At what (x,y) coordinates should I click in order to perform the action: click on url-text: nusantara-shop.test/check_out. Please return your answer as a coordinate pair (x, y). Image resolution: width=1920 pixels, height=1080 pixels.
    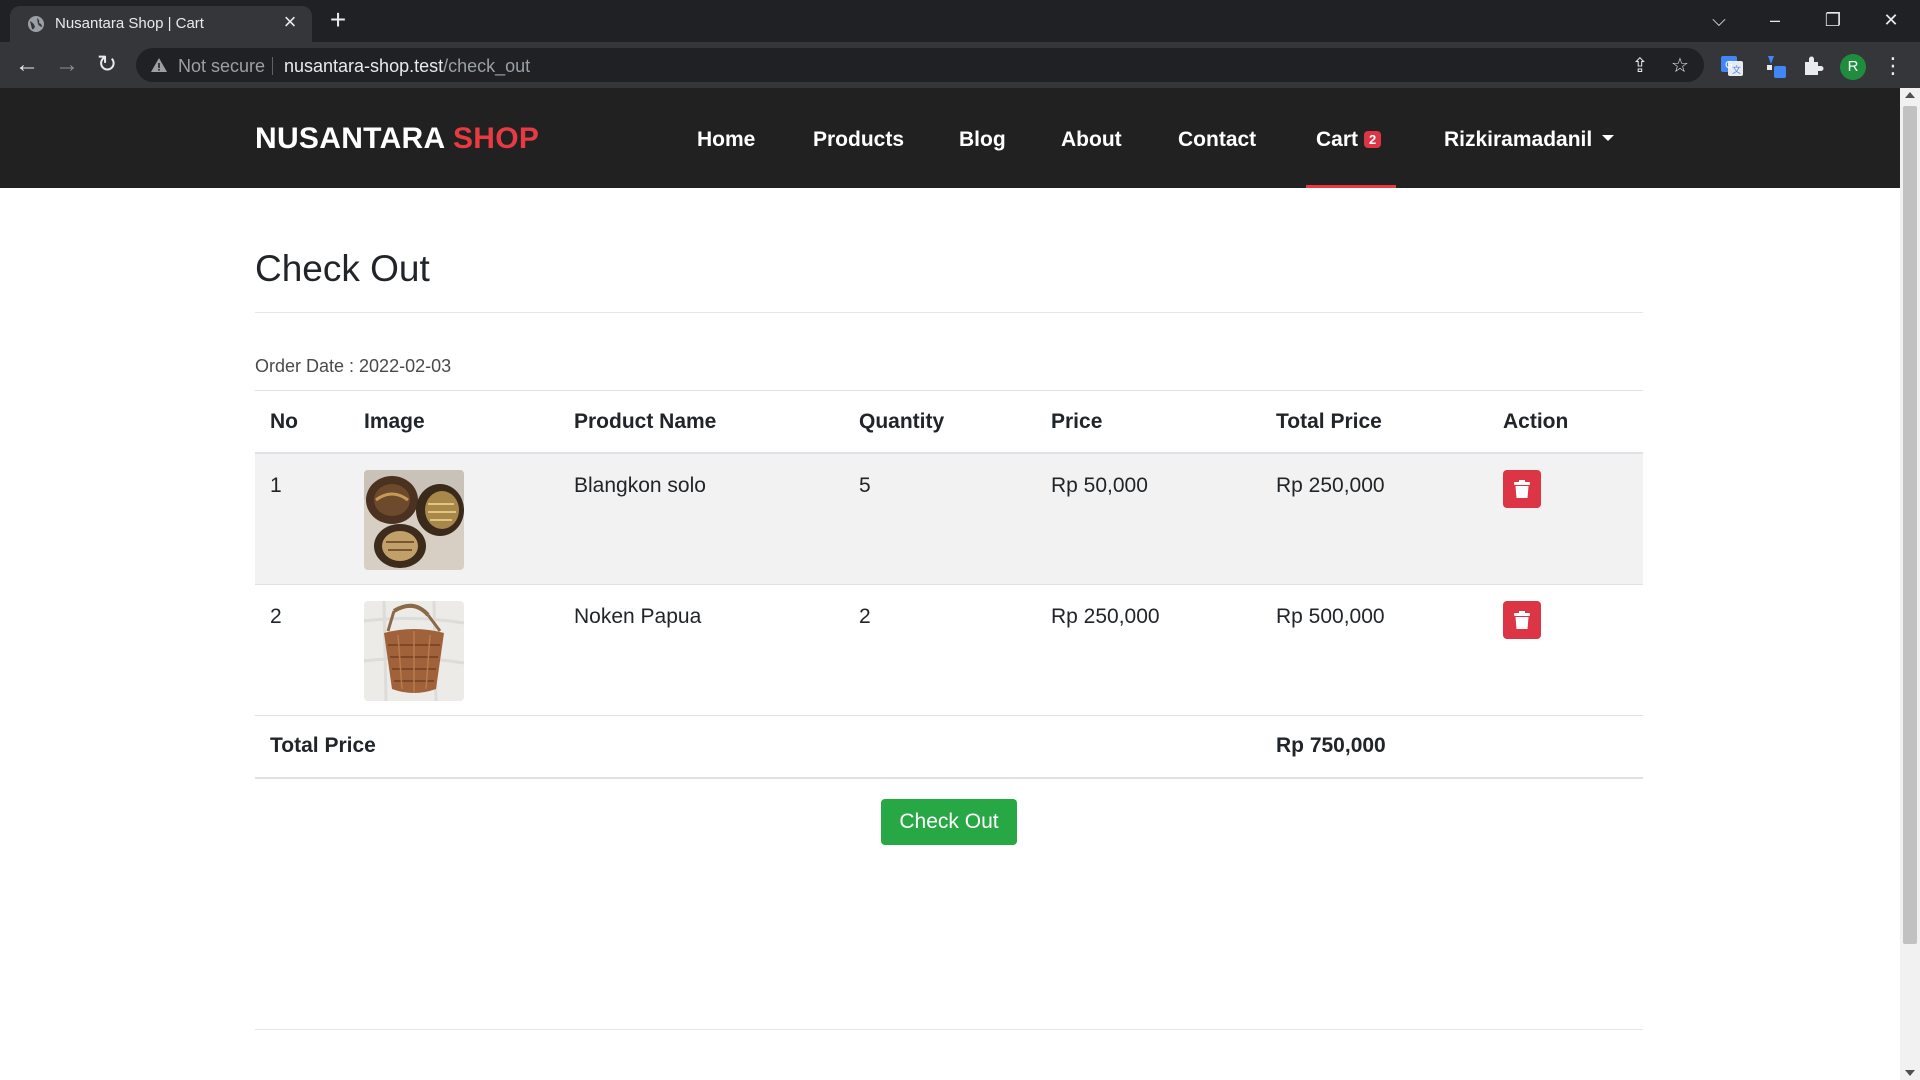
    Looking at the image, I should click on (407, 66).